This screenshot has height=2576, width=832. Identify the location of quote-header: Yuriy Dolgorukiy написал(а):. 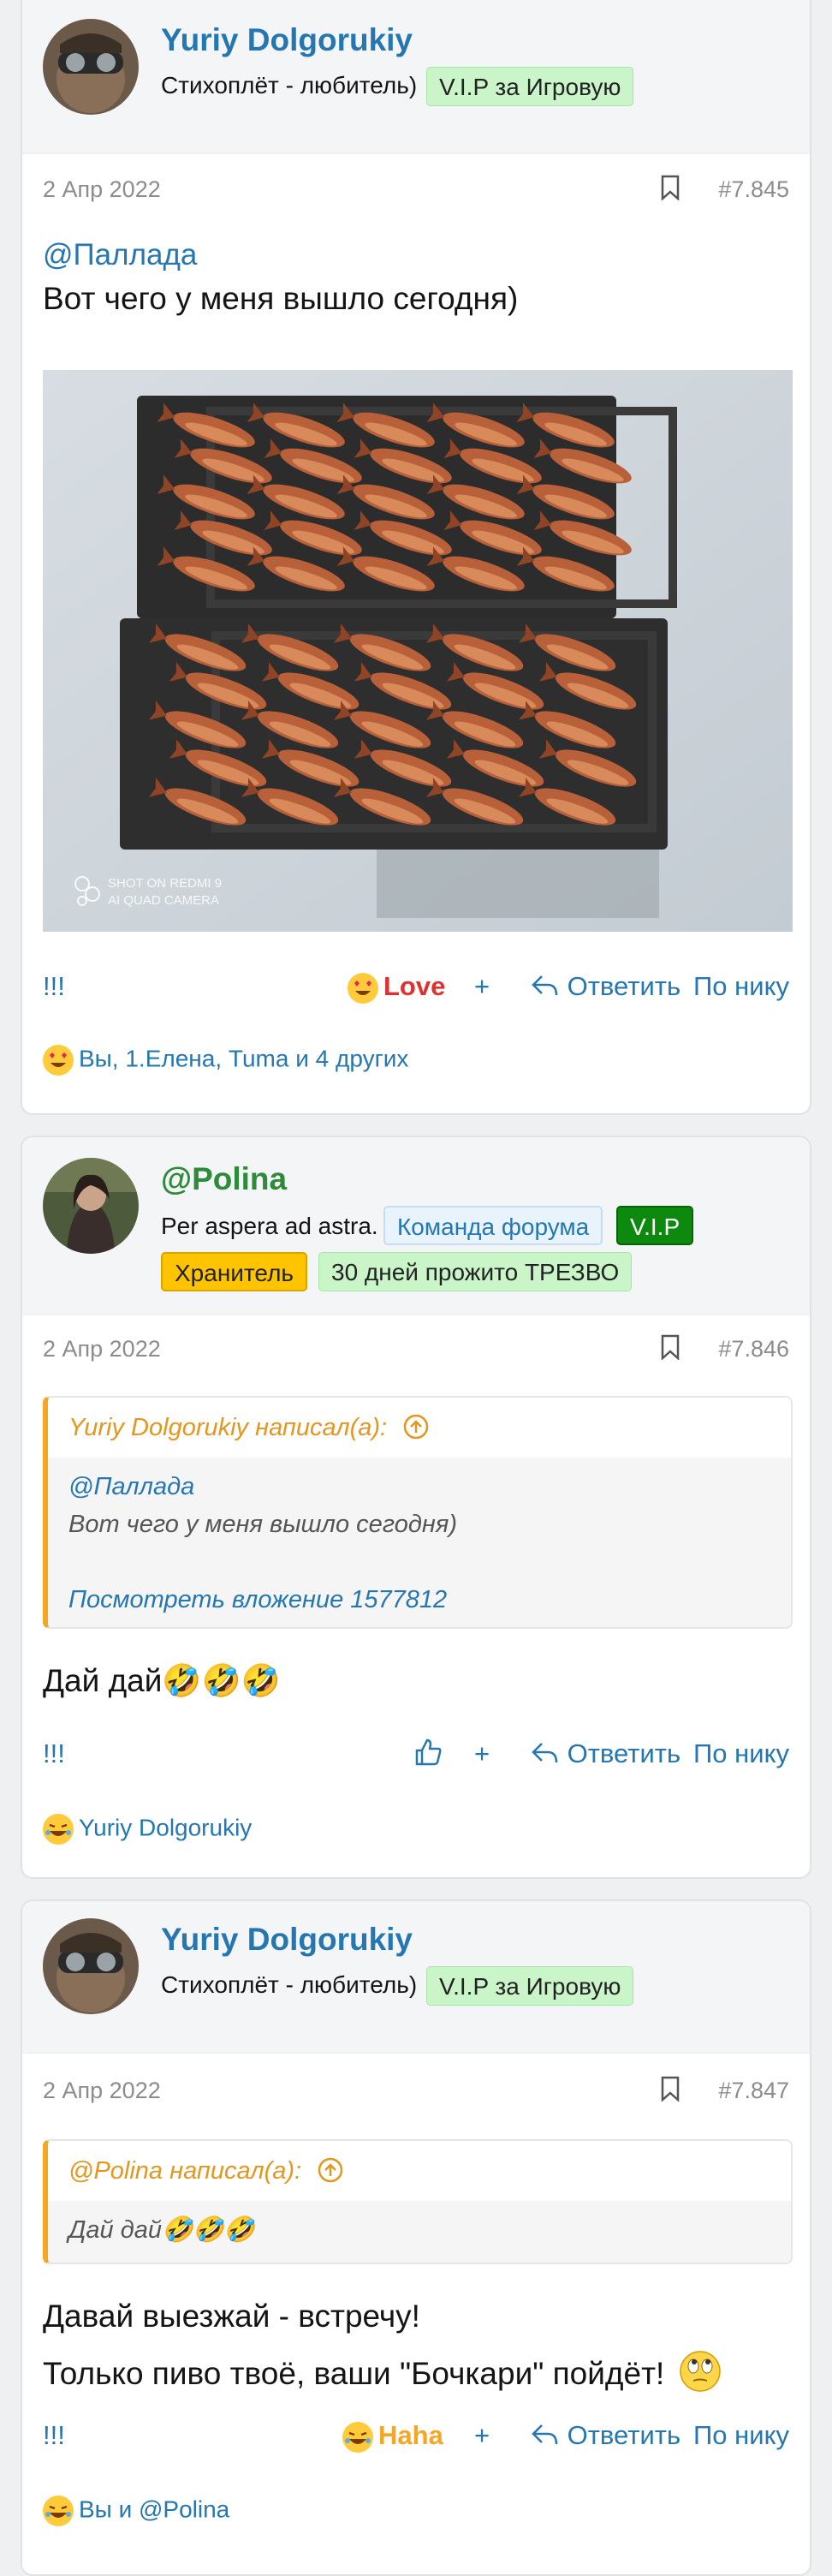
(419, 1428).